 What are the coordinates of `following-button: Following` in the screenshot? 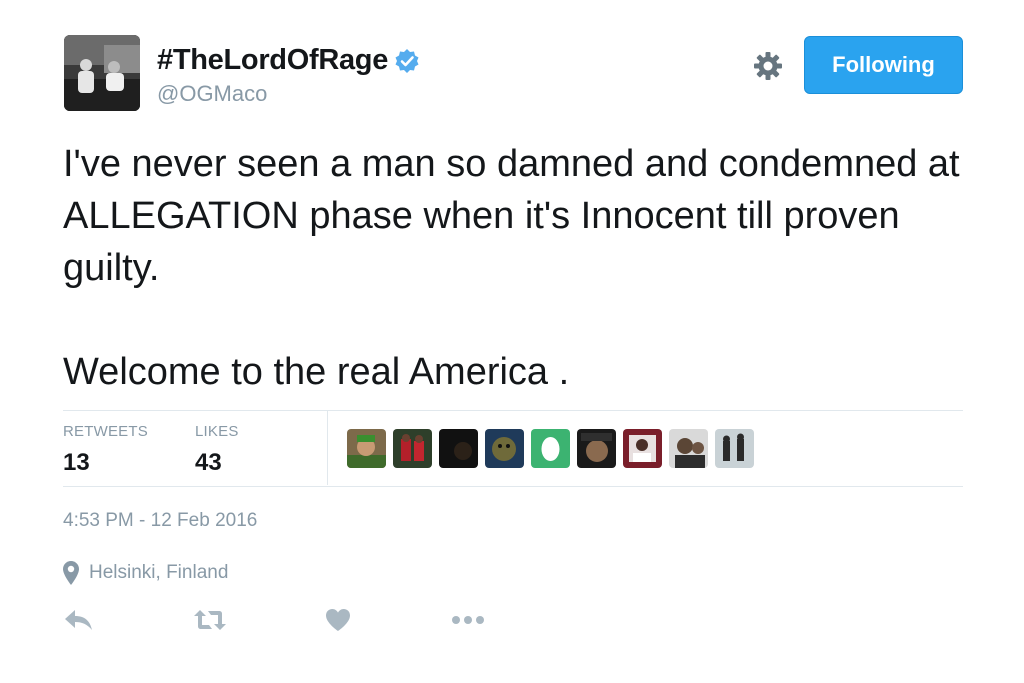 It's located at (883, 65).